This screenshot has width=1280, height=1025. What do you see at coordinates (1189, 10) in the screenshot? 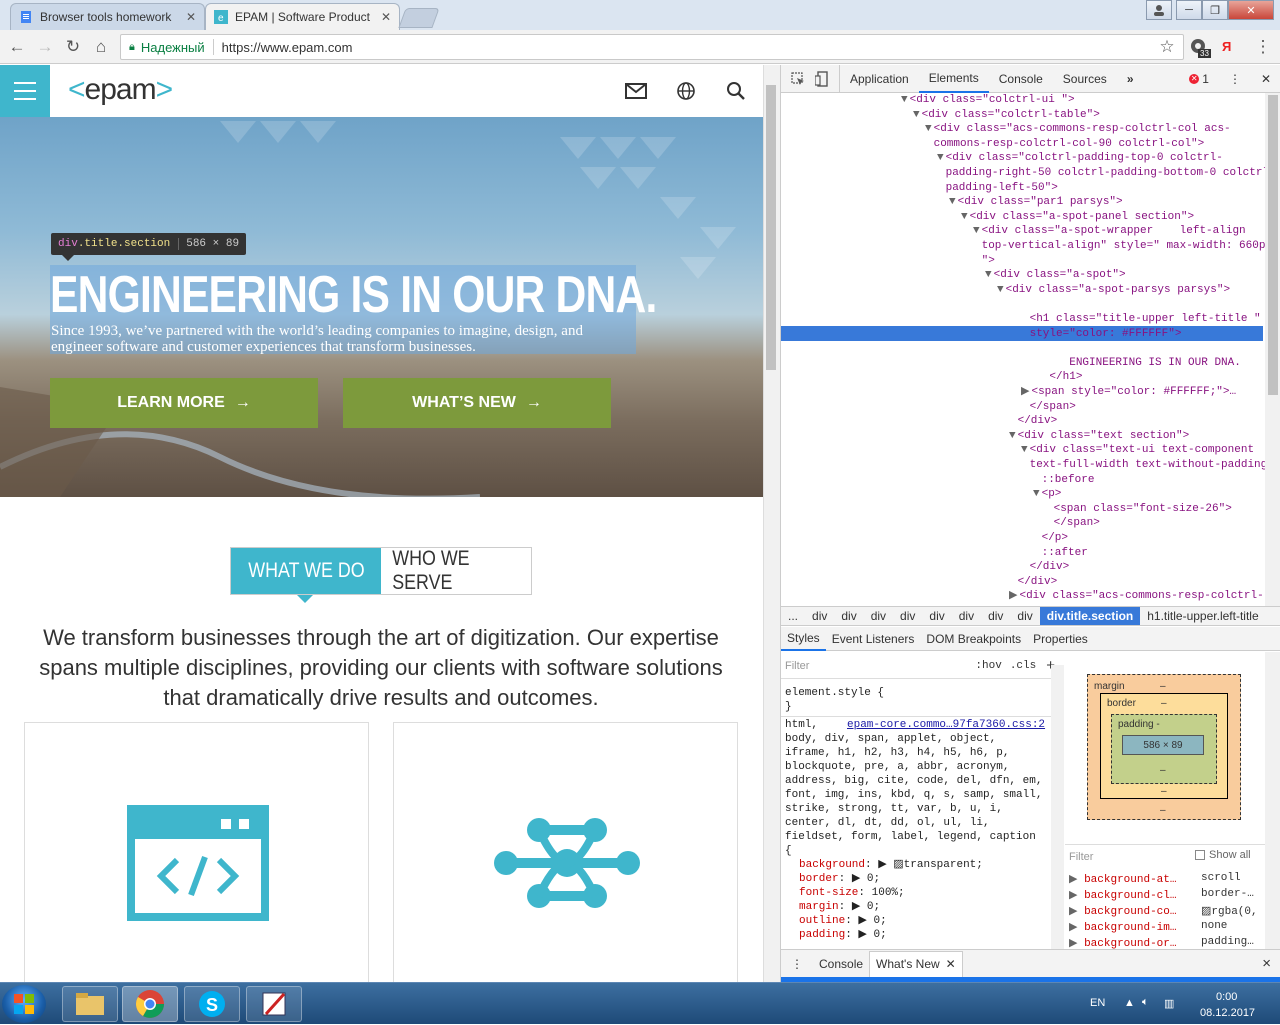
I see `minimize-button: ─` at bounding box center [1189, 10].